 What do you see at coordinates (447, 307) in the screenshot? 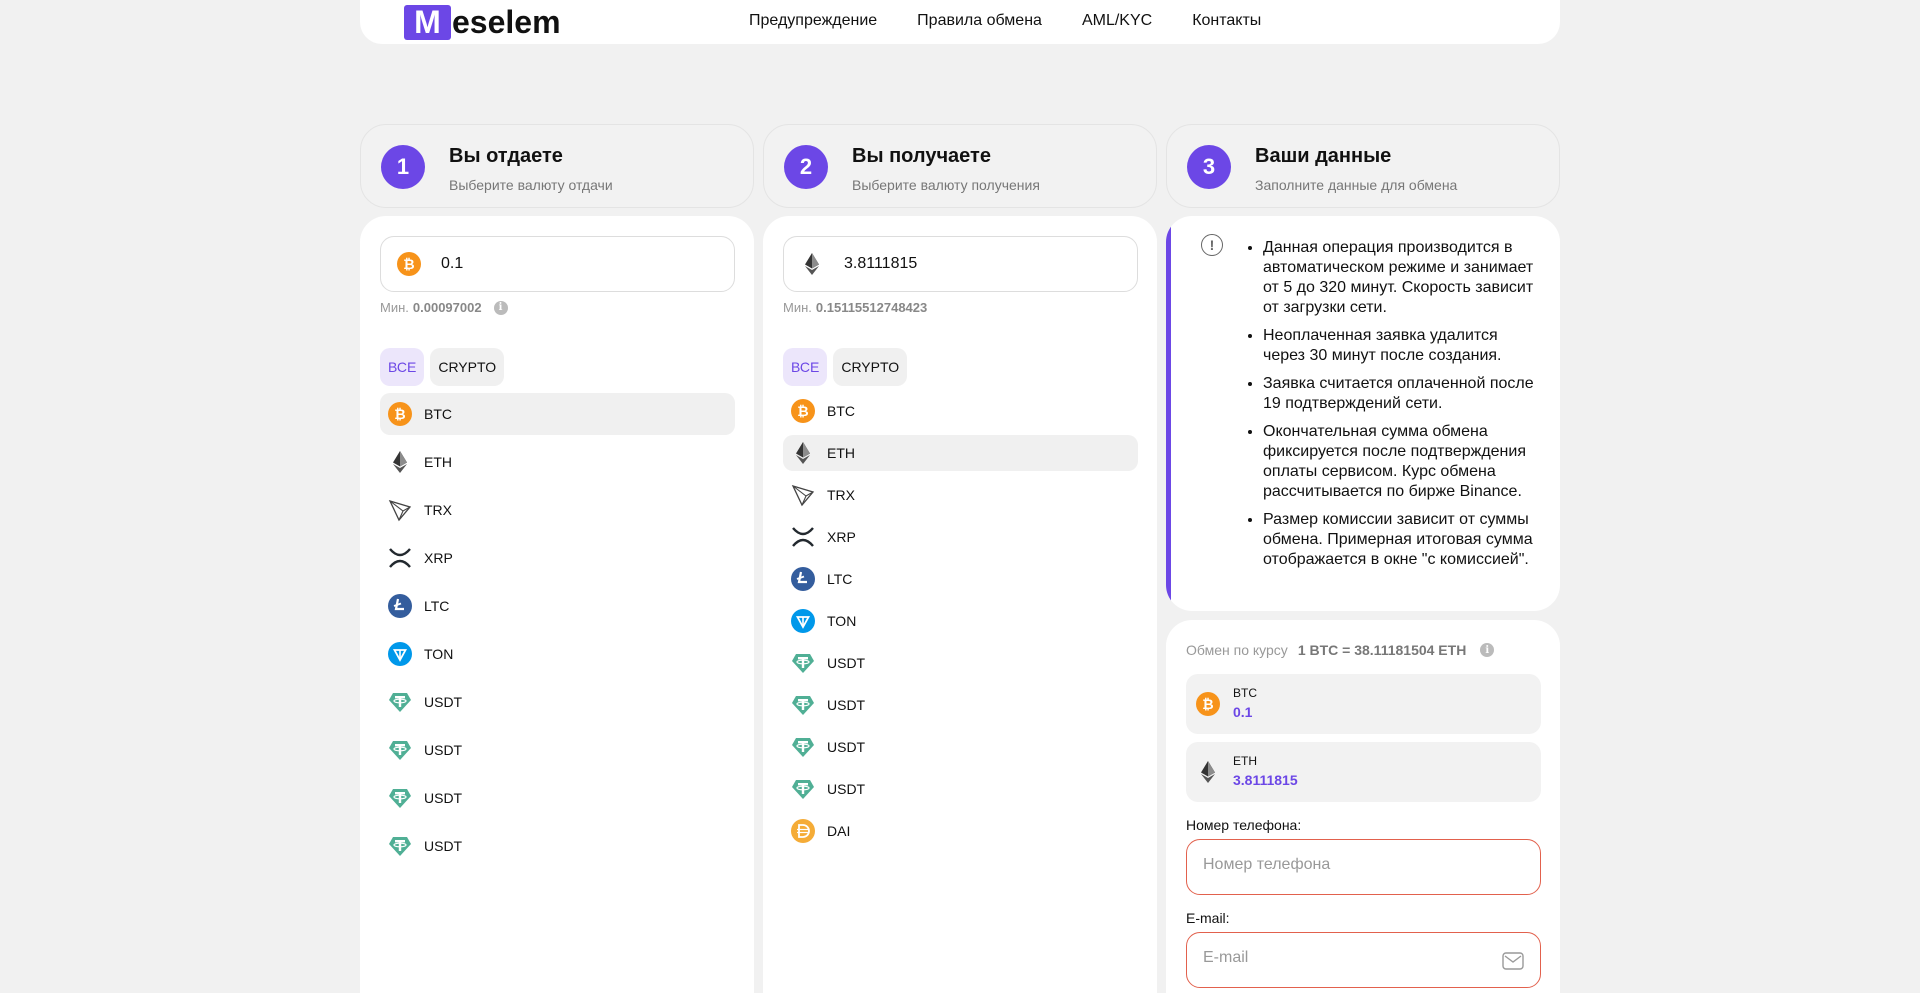
I see `min-value: 0.00097002` at bounding box center [447, 307].